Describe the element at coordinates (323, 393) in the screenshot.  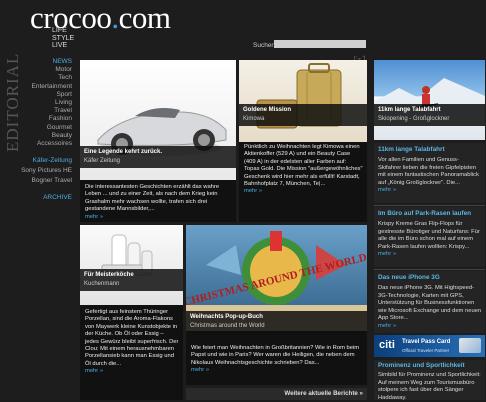
I see `more-reports-link: Weitere aktuelle Berichte »` at that location.